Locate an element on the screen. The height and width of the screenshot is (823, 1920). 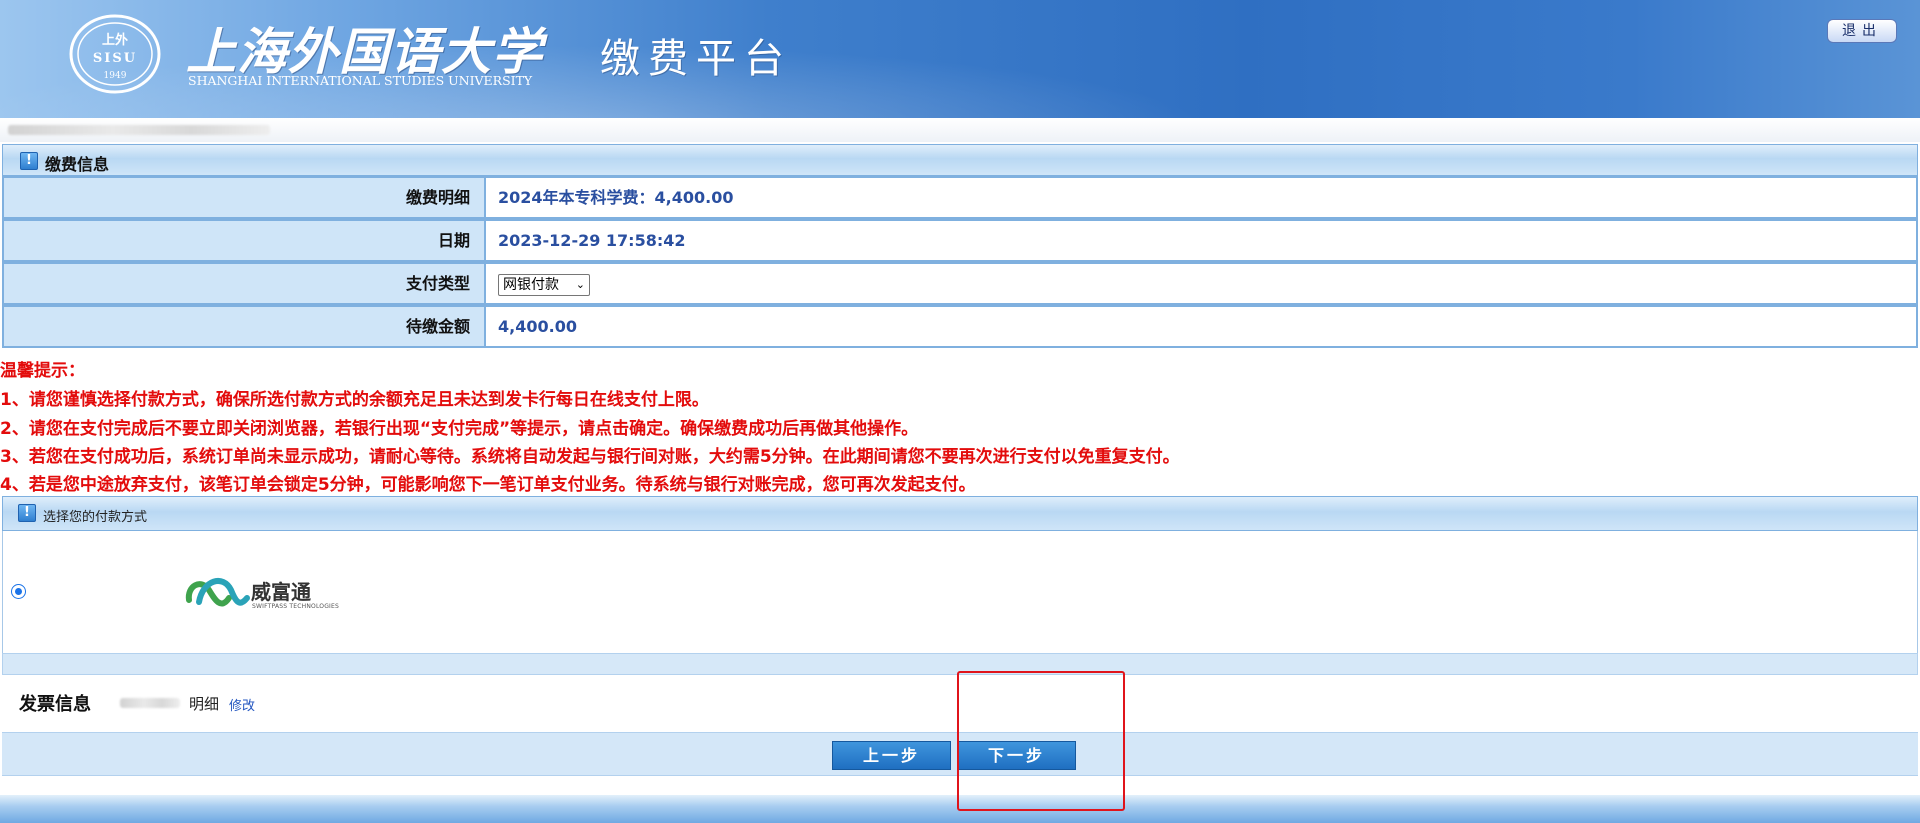
payment-type-select: 网银付款 ⌄ is located at coordinates (544, 285).